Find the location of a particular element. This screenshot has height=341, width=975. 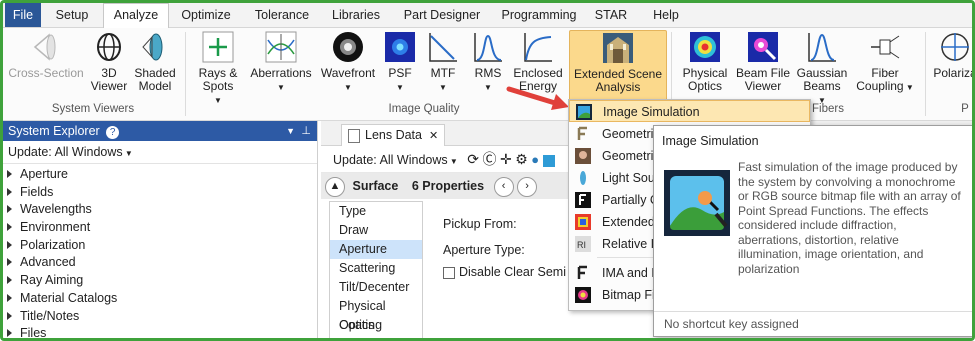

tree-item-material-catalogs: Material Catalogs is located at coordinates (160, 299).